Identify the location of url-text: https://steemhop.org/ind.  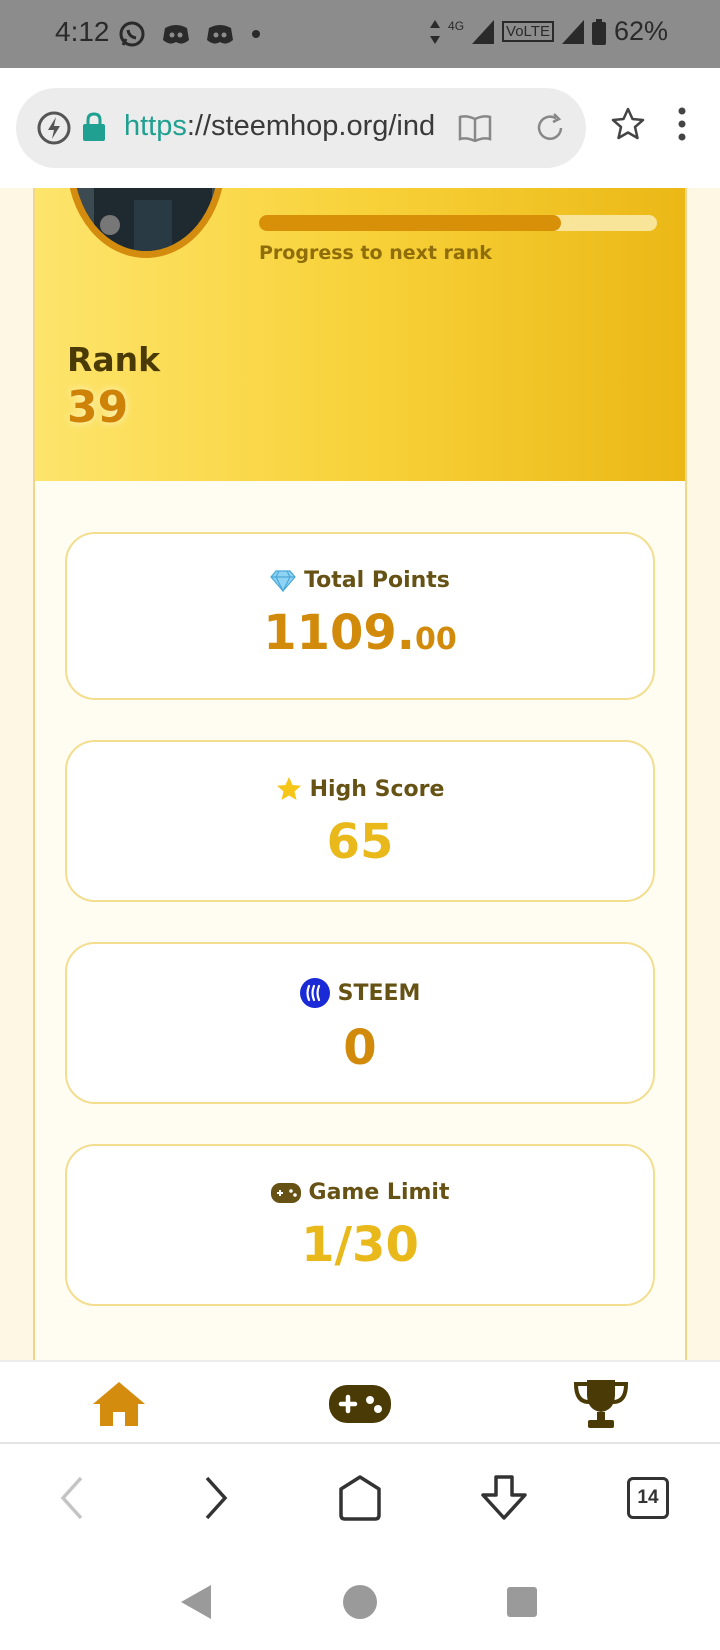
(289, 126).